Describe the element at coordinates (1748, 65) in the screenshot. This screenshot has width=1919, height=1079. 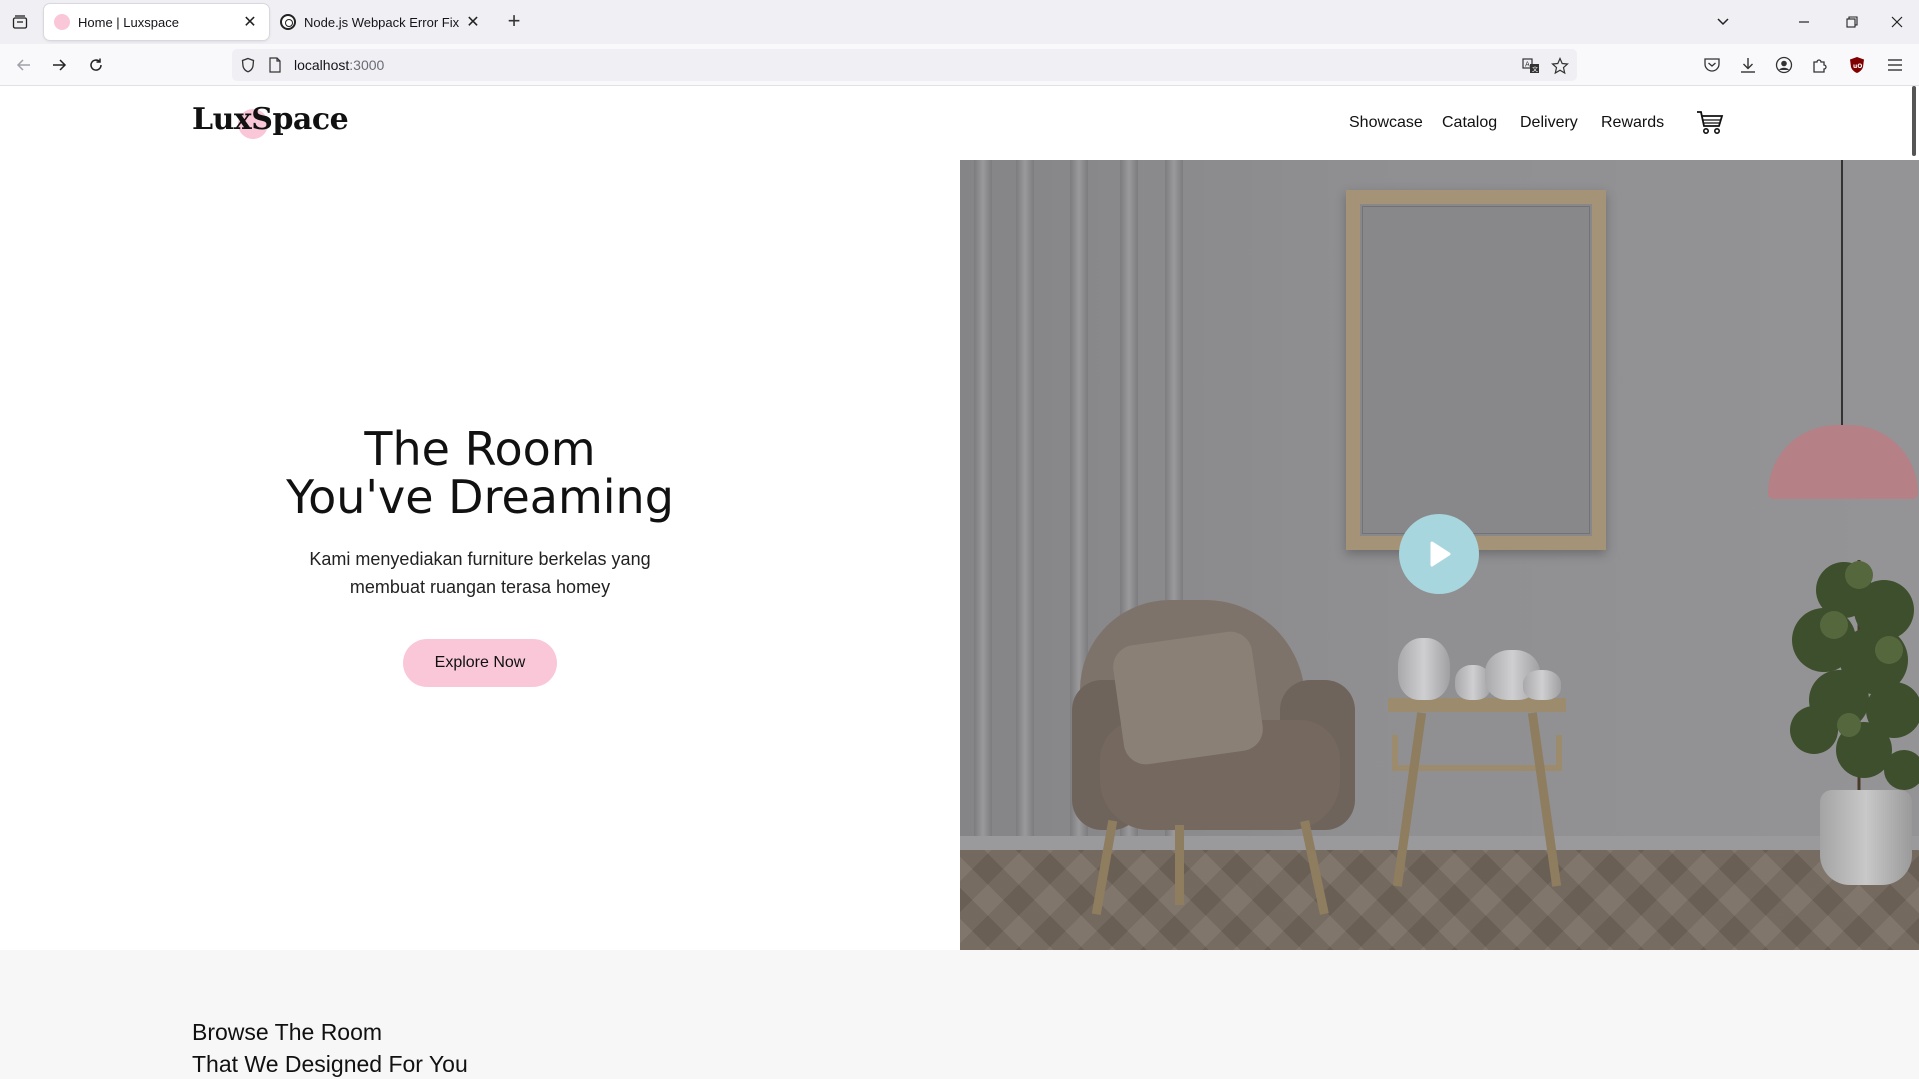
I see `downloads-icon` at that location.